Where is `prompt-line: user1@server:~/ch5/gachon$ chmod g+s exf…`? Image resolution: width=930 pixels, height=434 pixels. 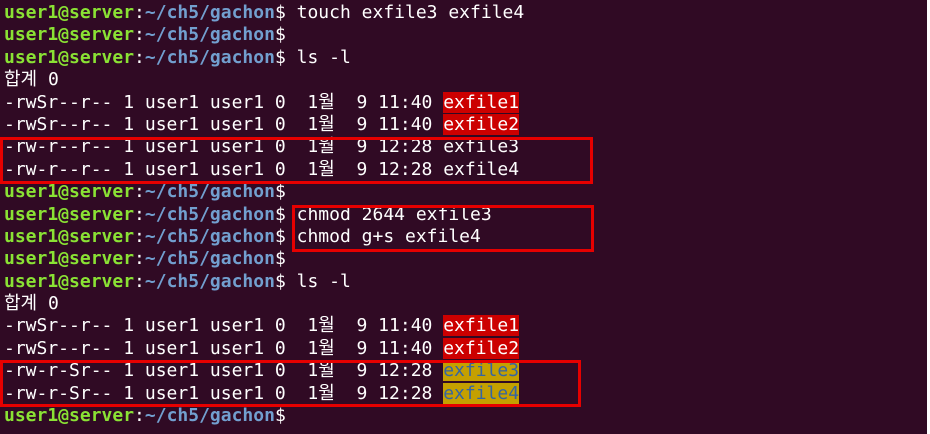
prompt-line: user1@server:~/ch5/gachon$ chmod g+s exf… is located at coordinates (465, 237).